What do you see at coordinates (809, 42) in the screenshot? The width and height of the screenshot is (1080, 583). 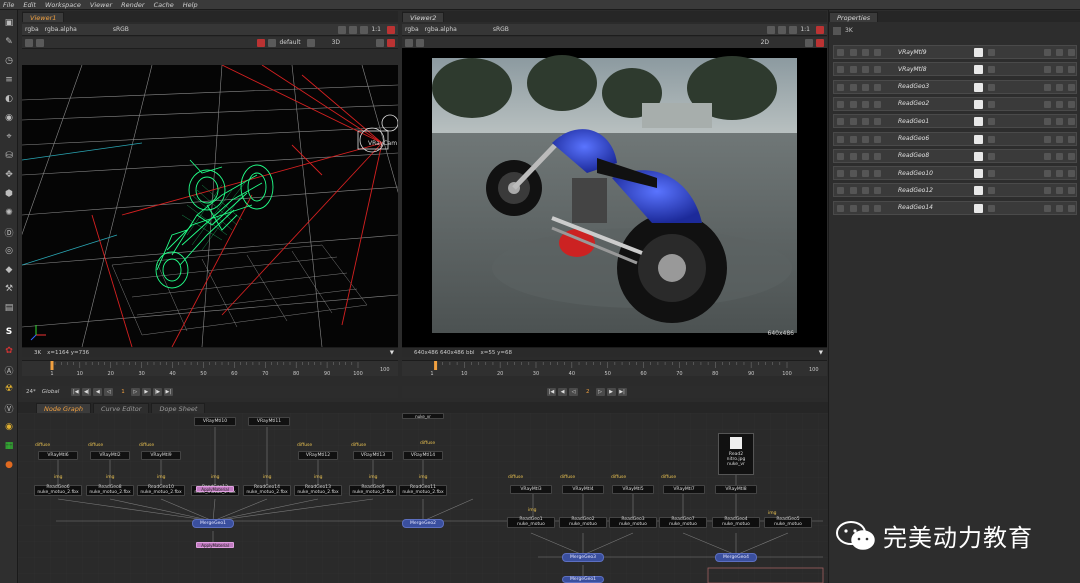 I see `viewer2-wire-icon` at bounding box center [809, 42].